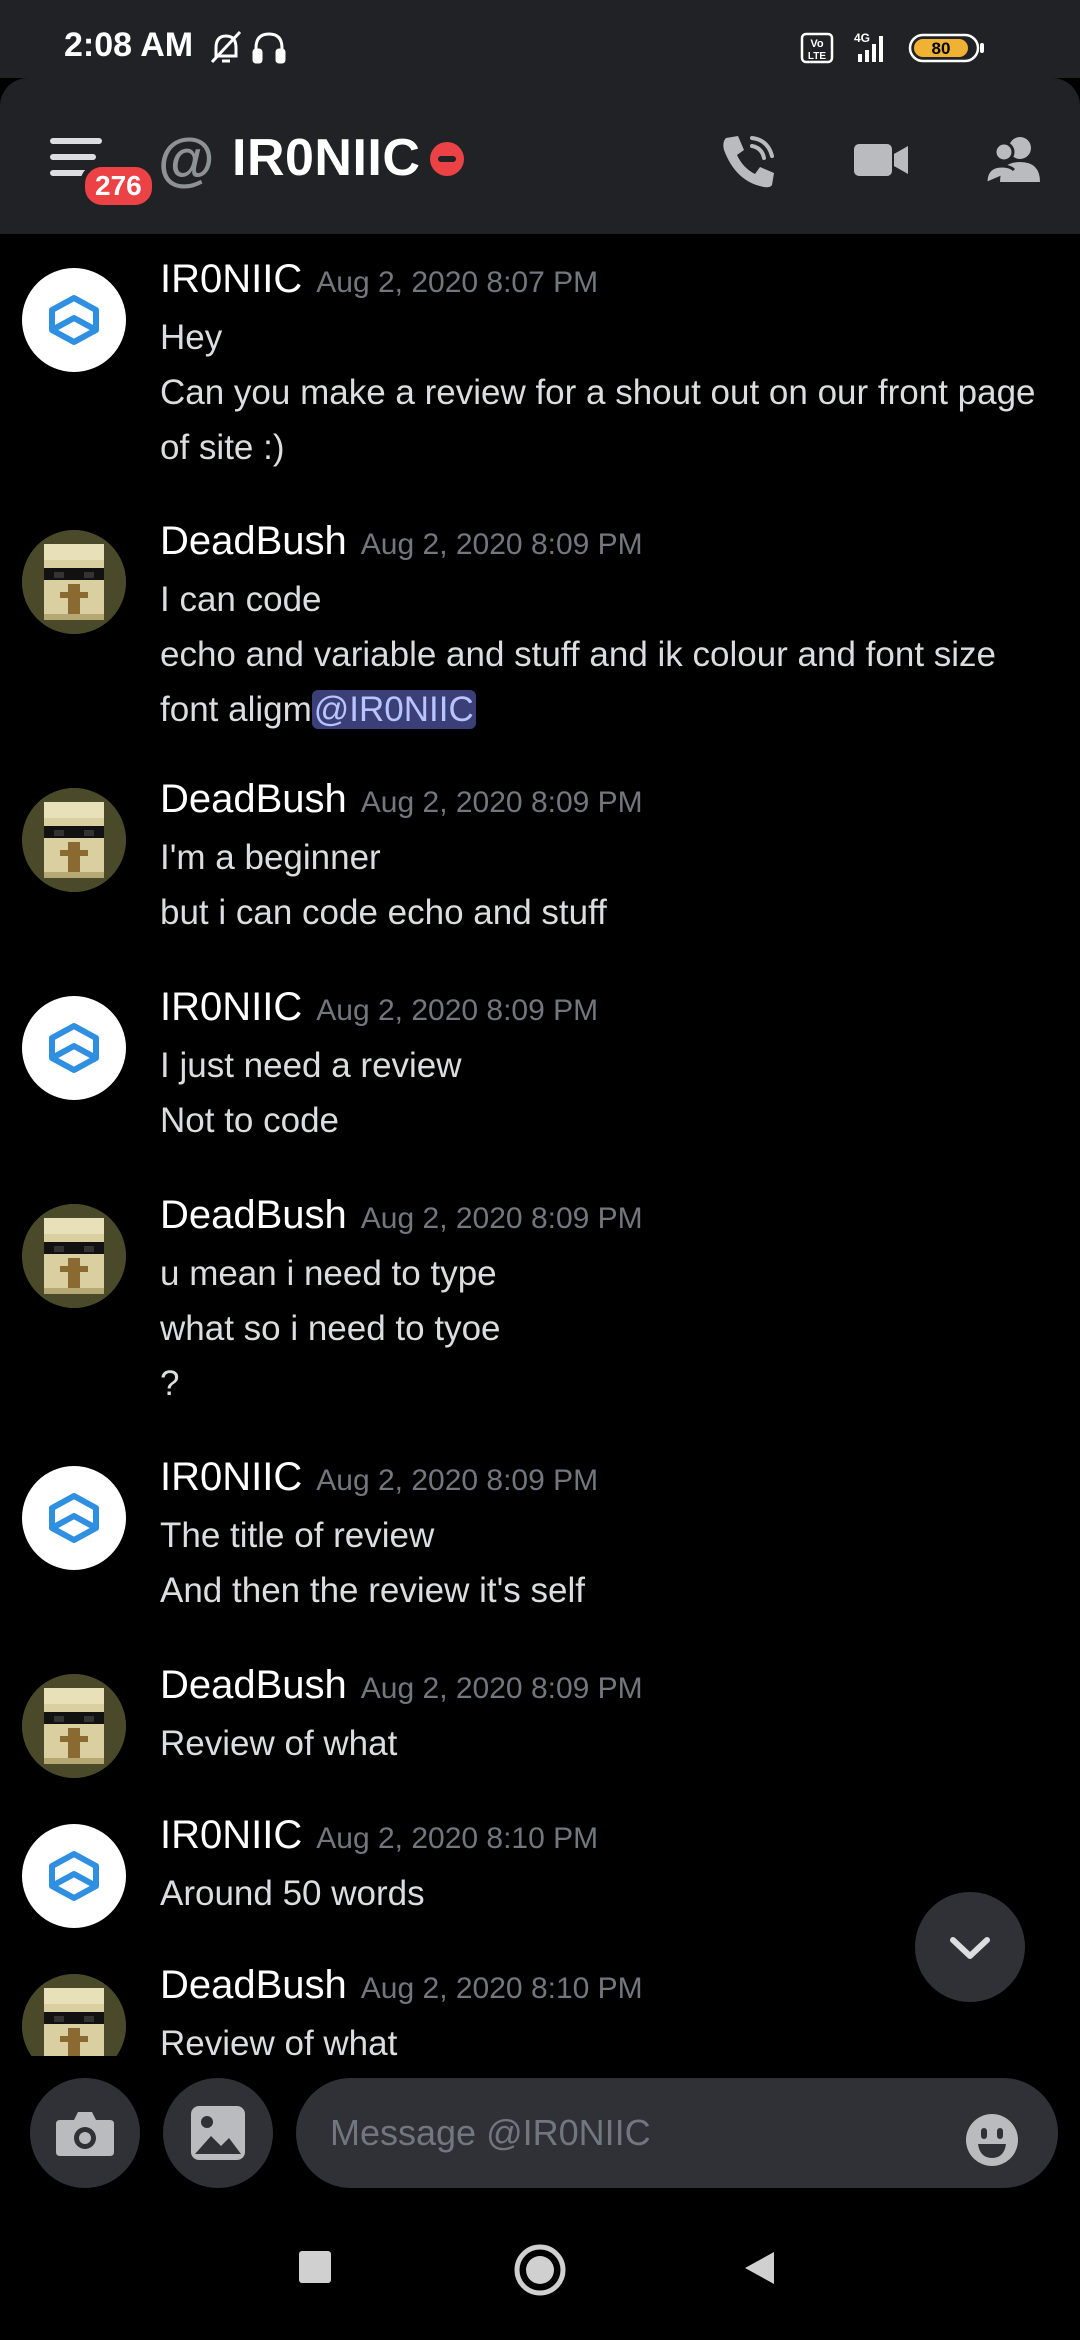 The width and height of the screenshot is (1080, 2340). I want to click on system-nav-bar, so click(540, 2273).